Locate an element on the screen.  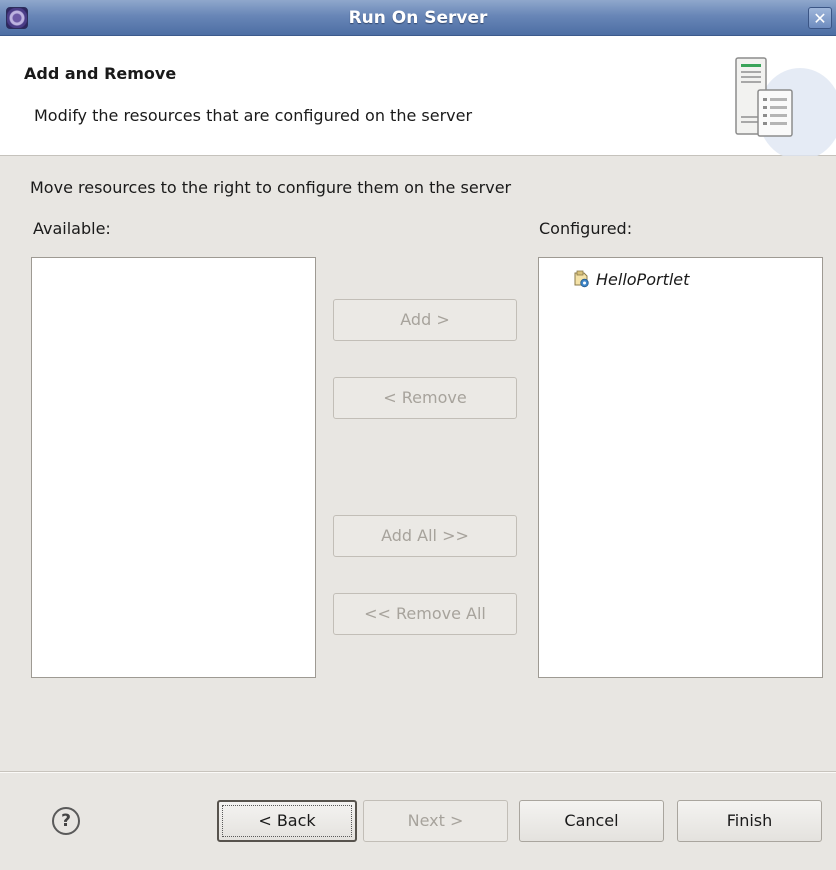
back-button: < Back is located at coordinates (287, 821).